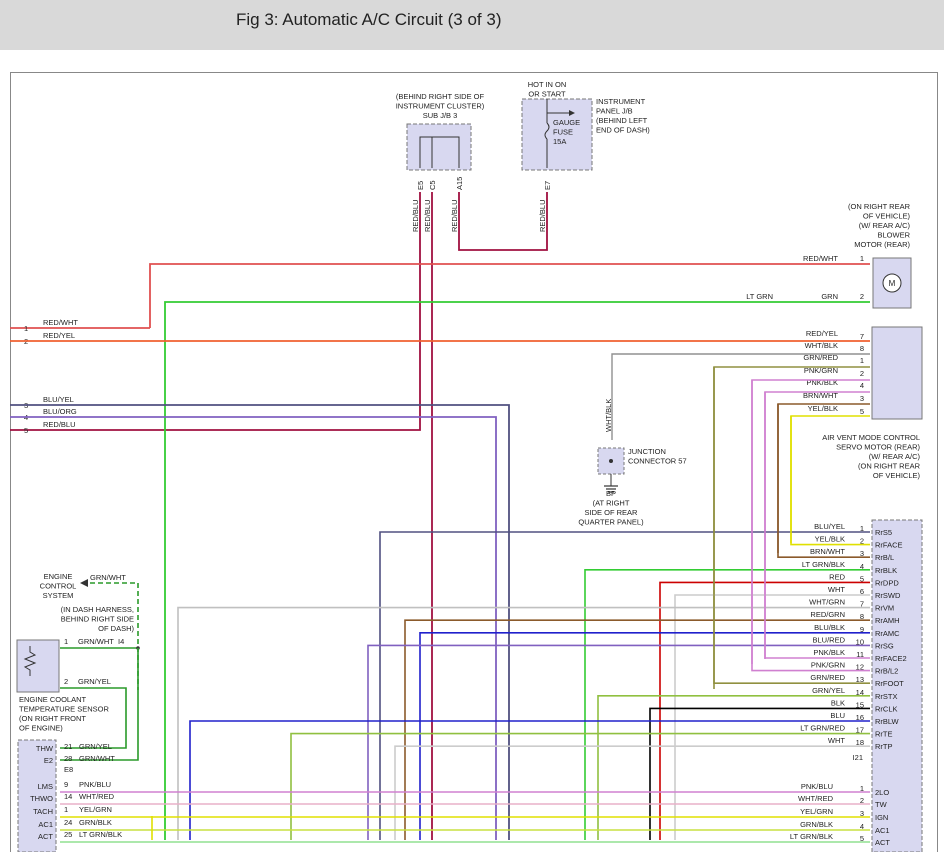 The image size is (944, 852). What do you see at coordinates (884, 734) in the screenshot?
I see `amp-terminal-name: RrTE` at bounding box center [884, 734].